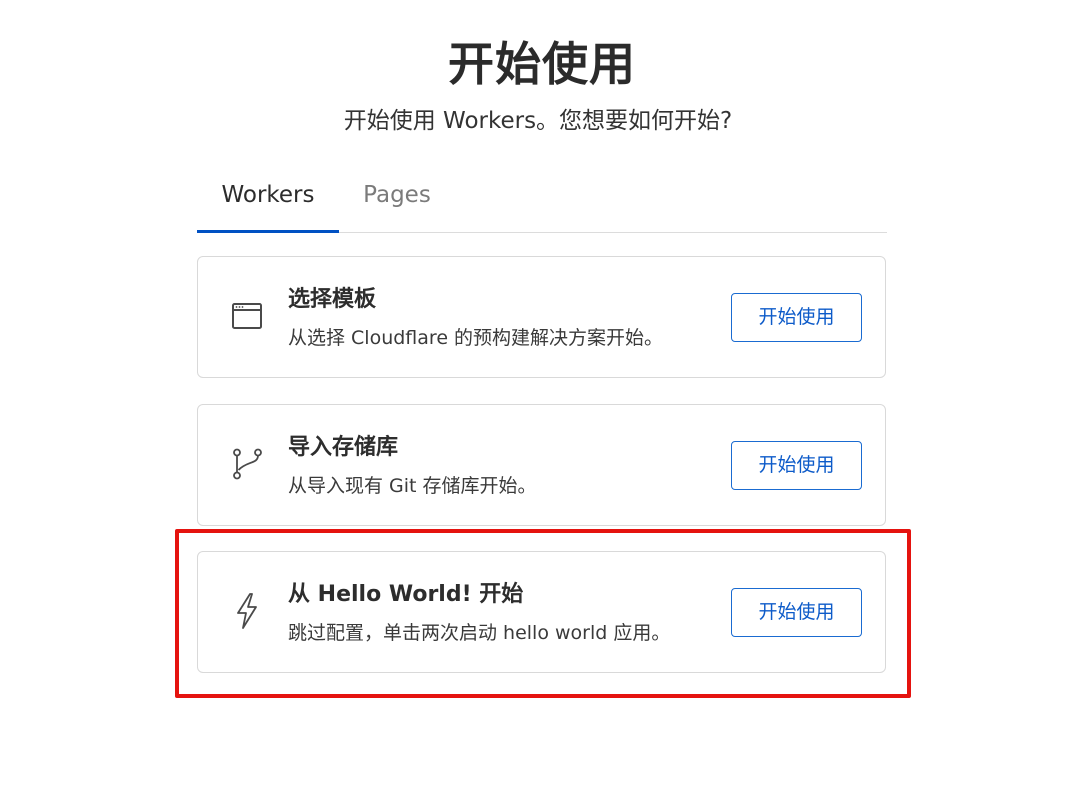  Describe the element at coordinates (538, 121) in the screenshot. I see `page-subtitle: 开始使用 Workers。您想要如何开始?` at that location.